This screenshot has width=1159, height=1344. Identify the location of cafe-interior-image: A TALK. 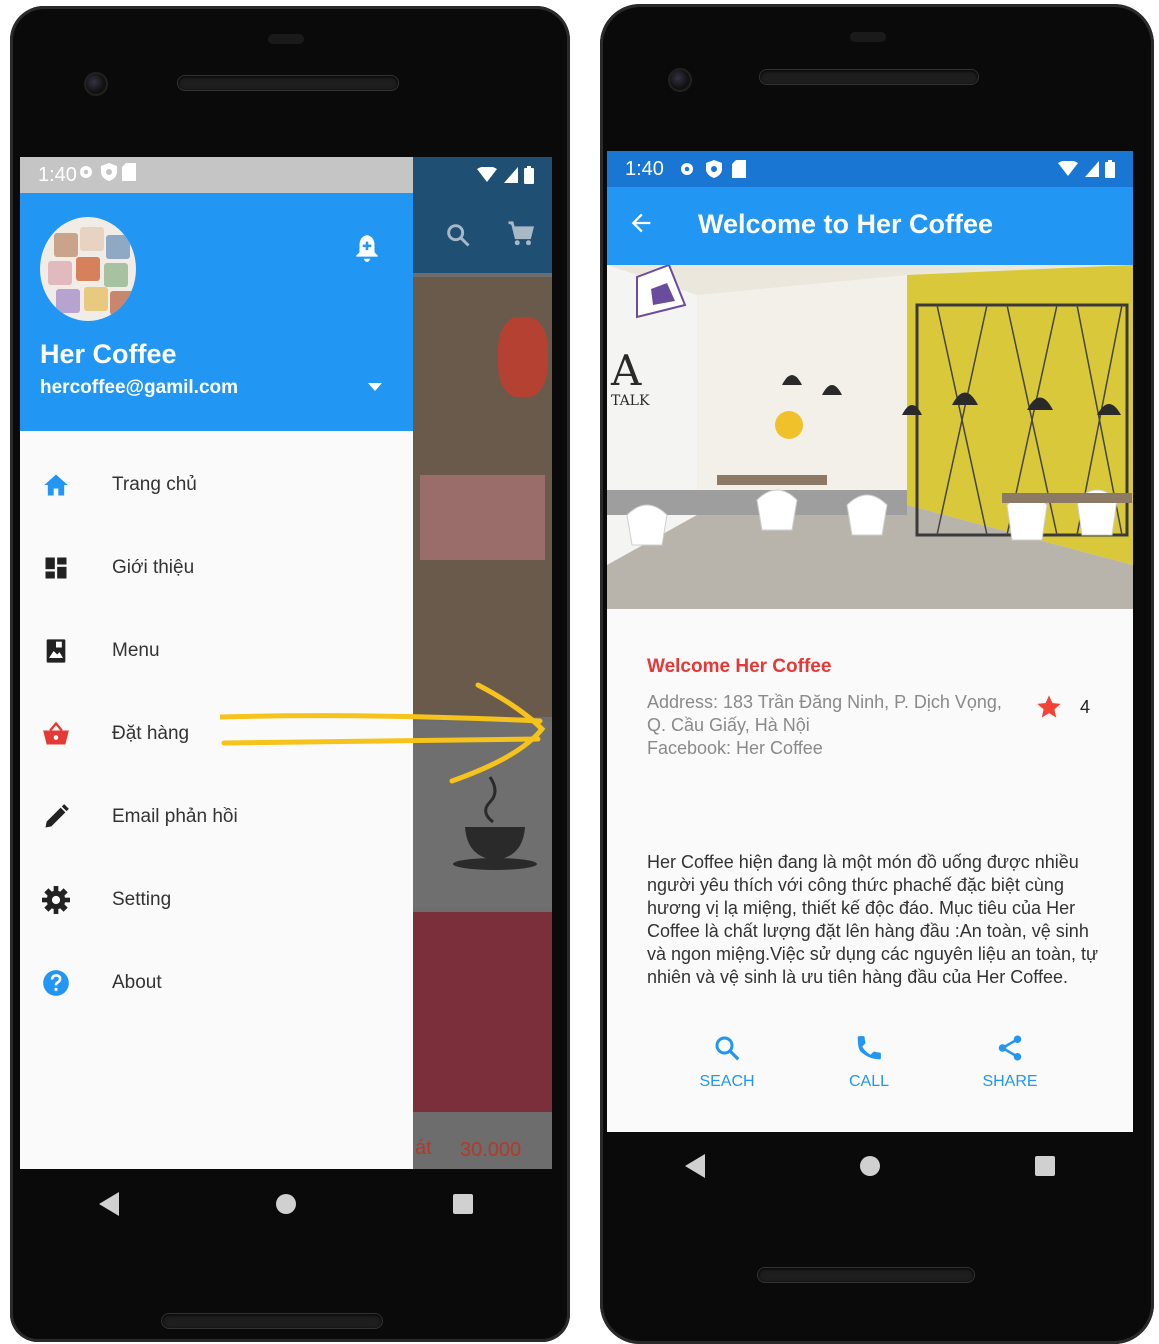
(870, 437).